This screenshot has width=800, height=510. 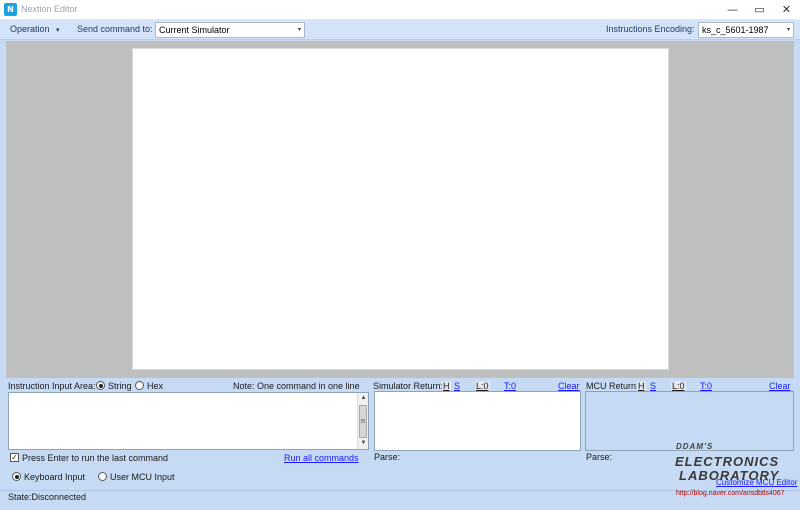 I want to click on encoding-select: ks_c_5601-1987 ▾, so click(x=746, y=30).